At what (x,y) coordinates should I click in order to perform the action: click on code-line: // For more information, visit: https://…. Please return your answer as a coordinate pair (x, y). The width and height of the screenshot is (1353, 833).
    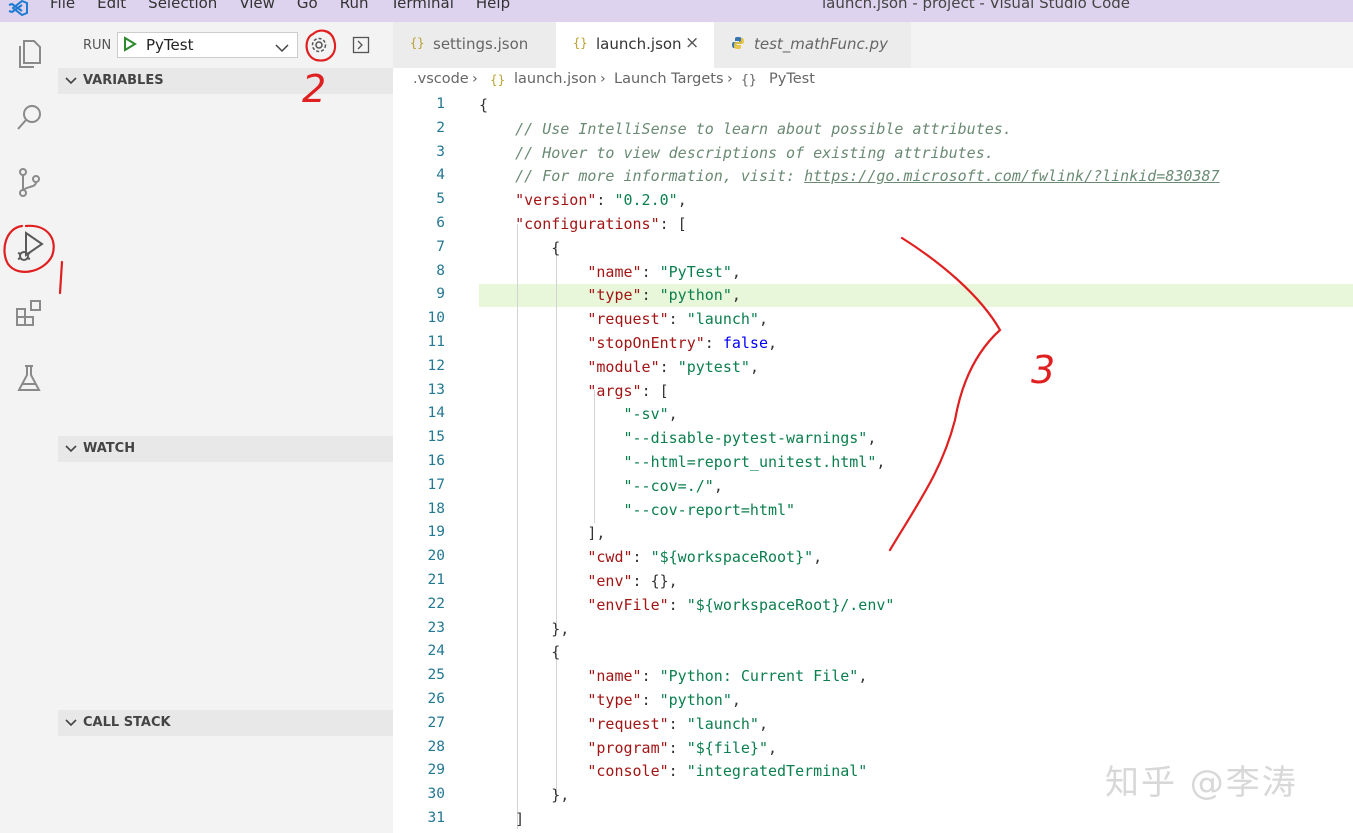
    Looking at the image, I should click on (849, 176).